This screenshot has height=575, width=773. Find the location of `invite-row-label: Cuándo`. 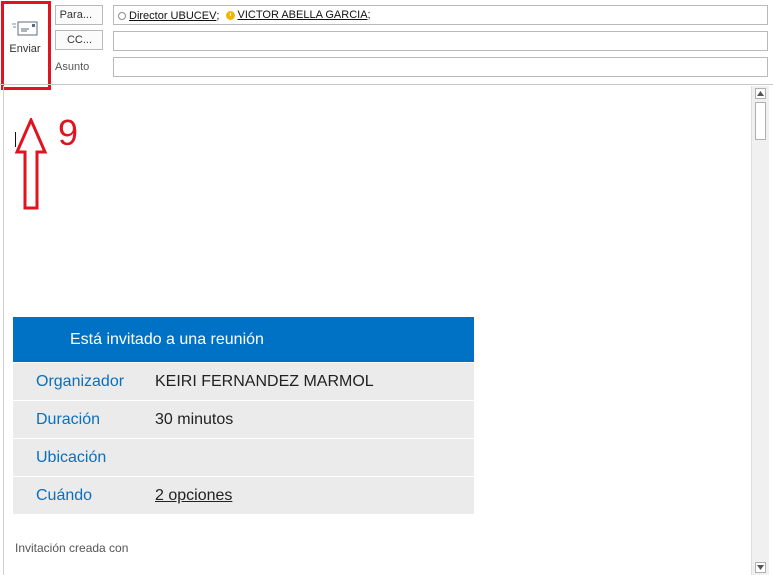

invite-row-label: Cuándo is located at coordinates (64, 495).